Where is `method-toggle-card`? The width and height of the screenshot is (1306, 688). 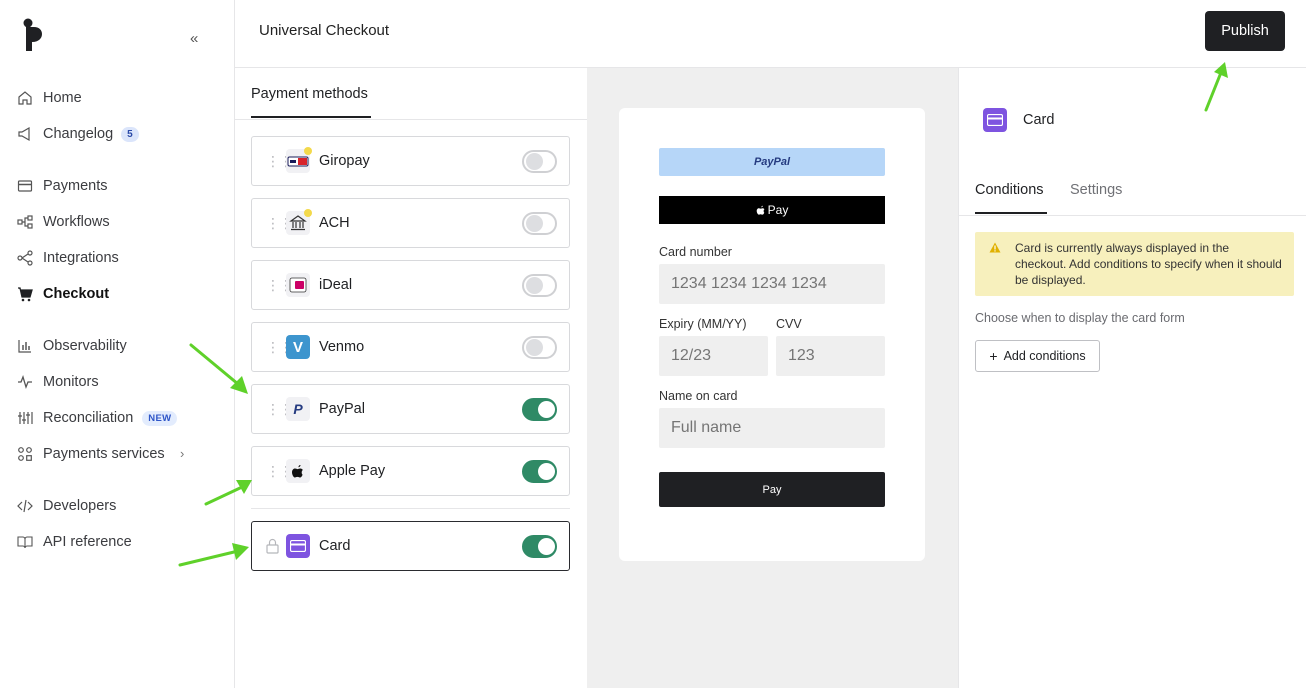
method-toggle-card is located at coordinates (539, 546).